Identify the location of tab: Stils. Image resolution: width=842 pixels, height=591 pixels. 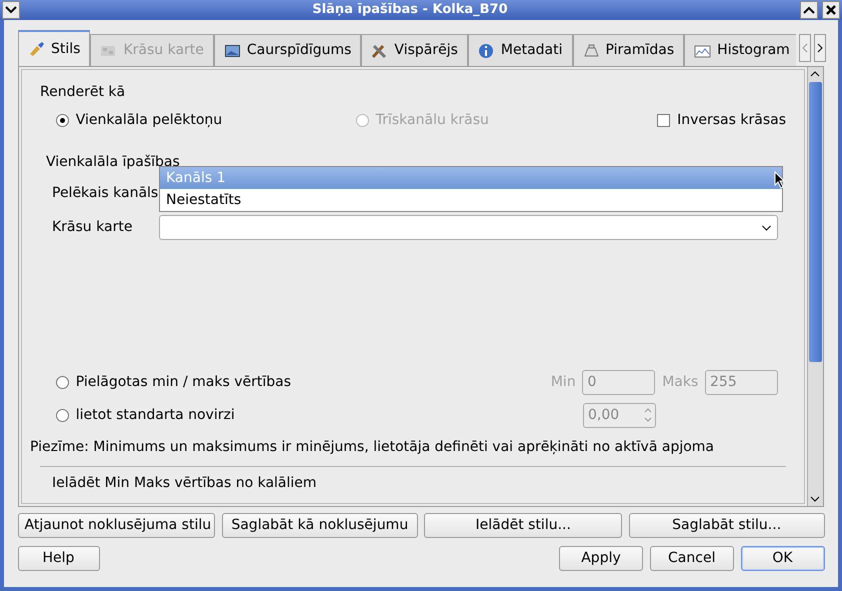
(54, 48).